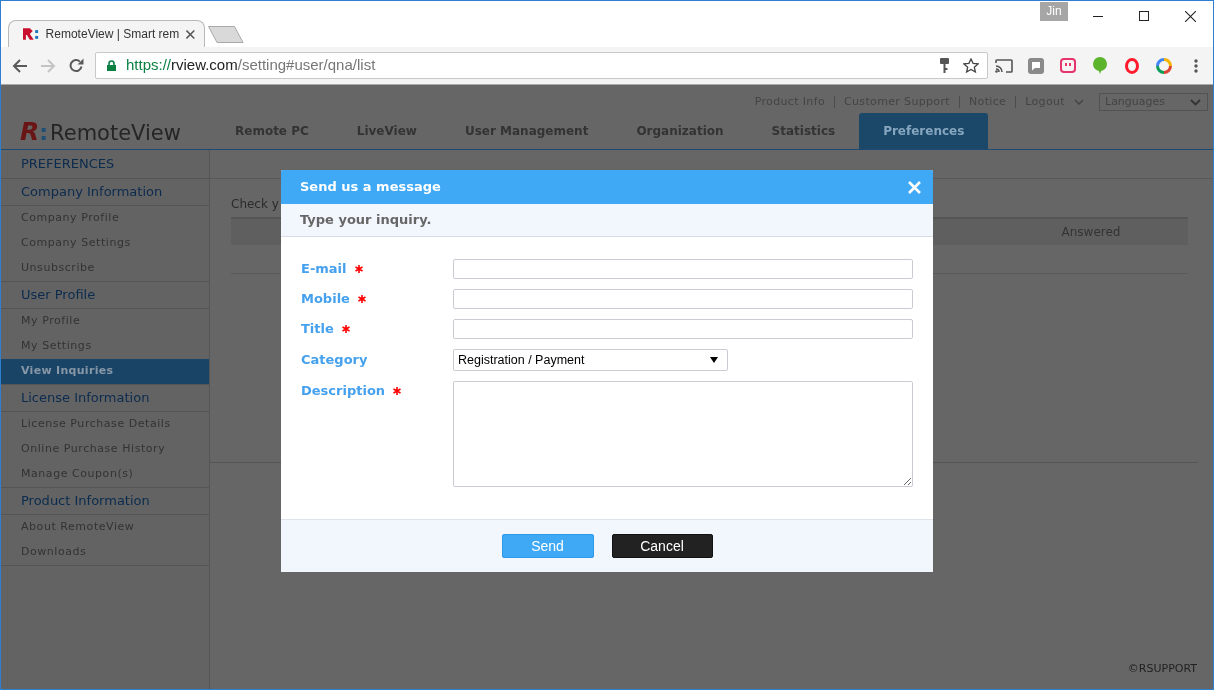  What do you see at coordinates (547, 546) in the screenshot?
I see `send-button: Send` at bounding box center [547, 546].